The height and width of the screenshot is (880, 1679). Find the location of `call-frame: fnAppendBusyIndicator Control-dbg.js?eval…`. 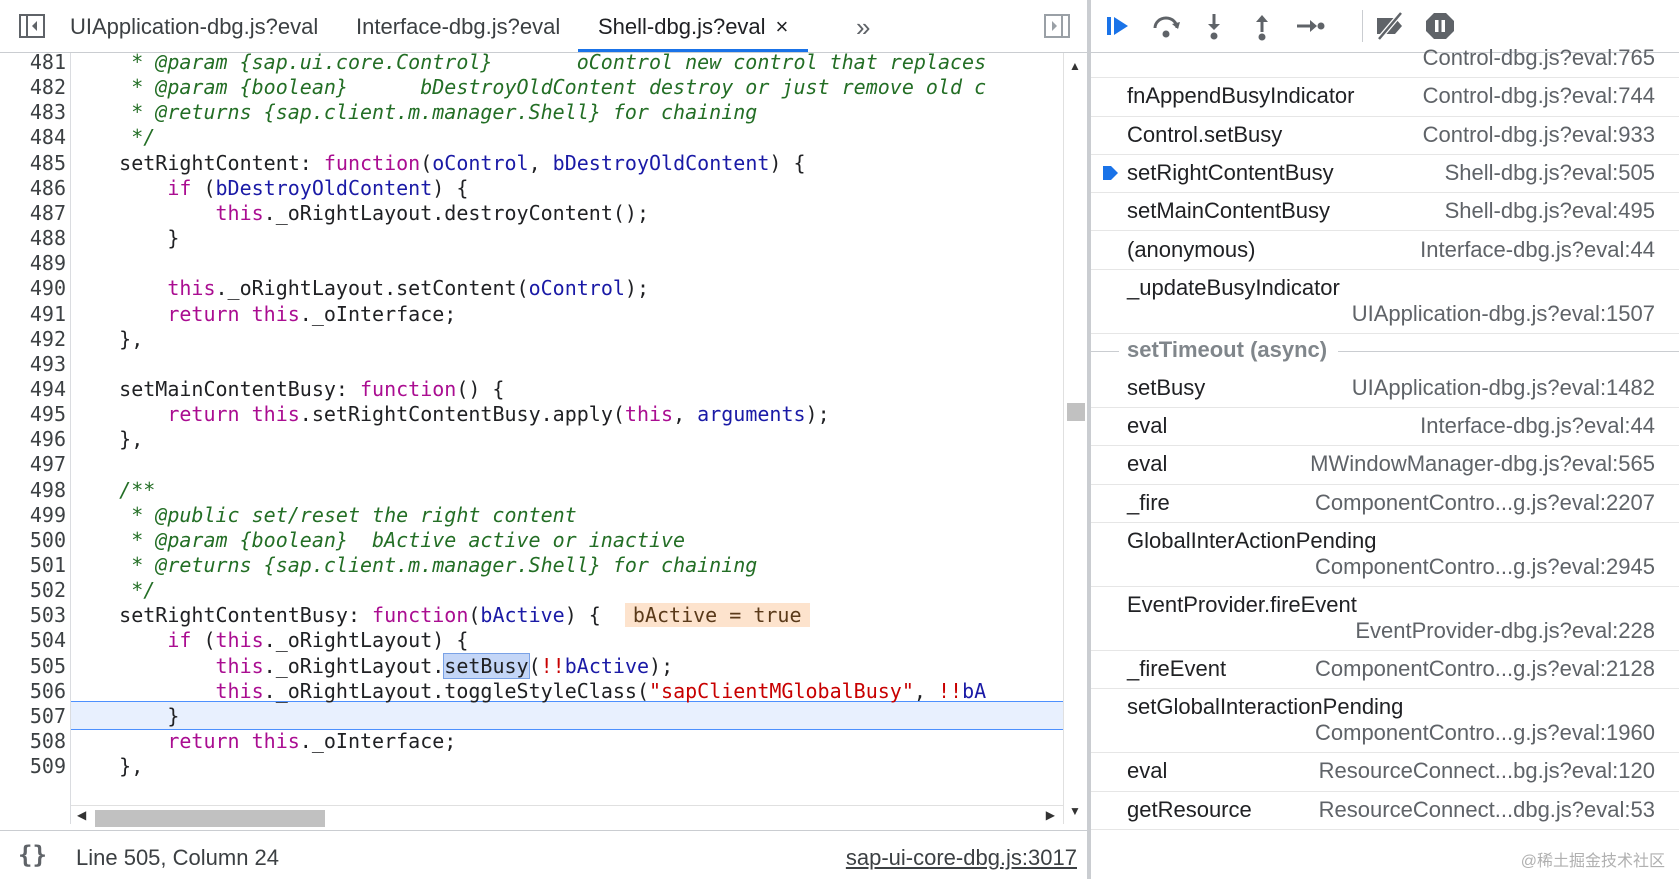

call-frame: fnAppendBusyIndicator Control-dbg.js?eval… is located at coordinates (1385, 97).